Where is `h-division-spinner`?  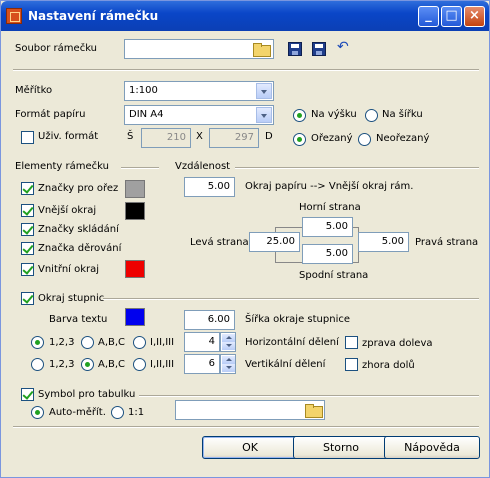
h-division-spinner is located at coordinates (228, 342).